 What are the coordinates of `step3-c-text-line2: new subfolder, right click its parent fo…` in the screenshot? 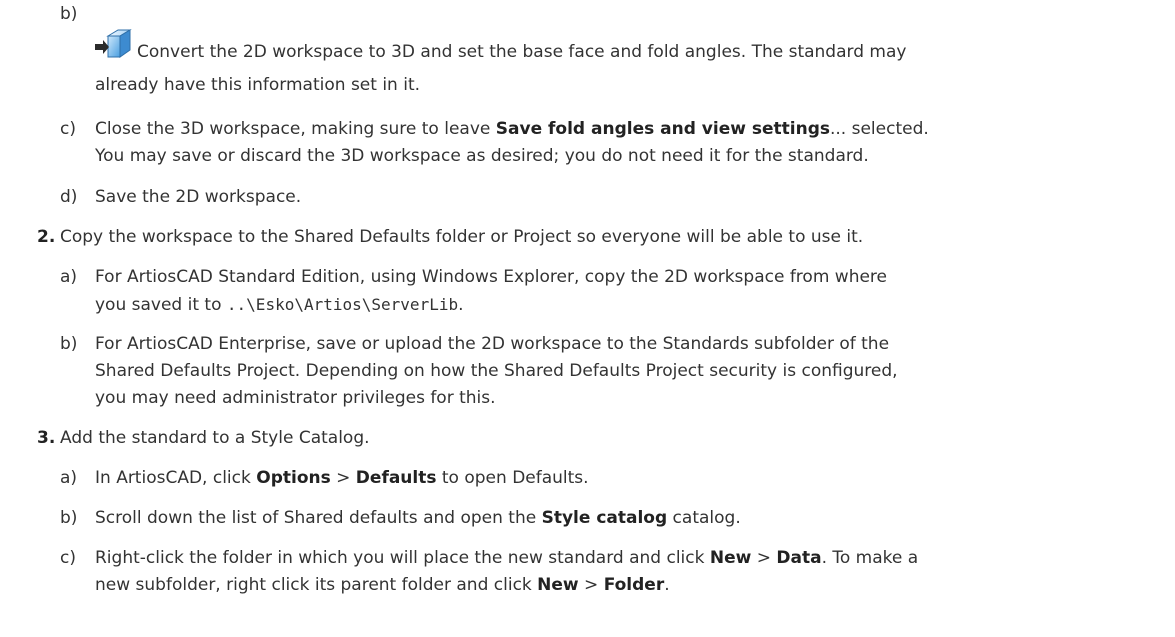 It's located at (382, 585).